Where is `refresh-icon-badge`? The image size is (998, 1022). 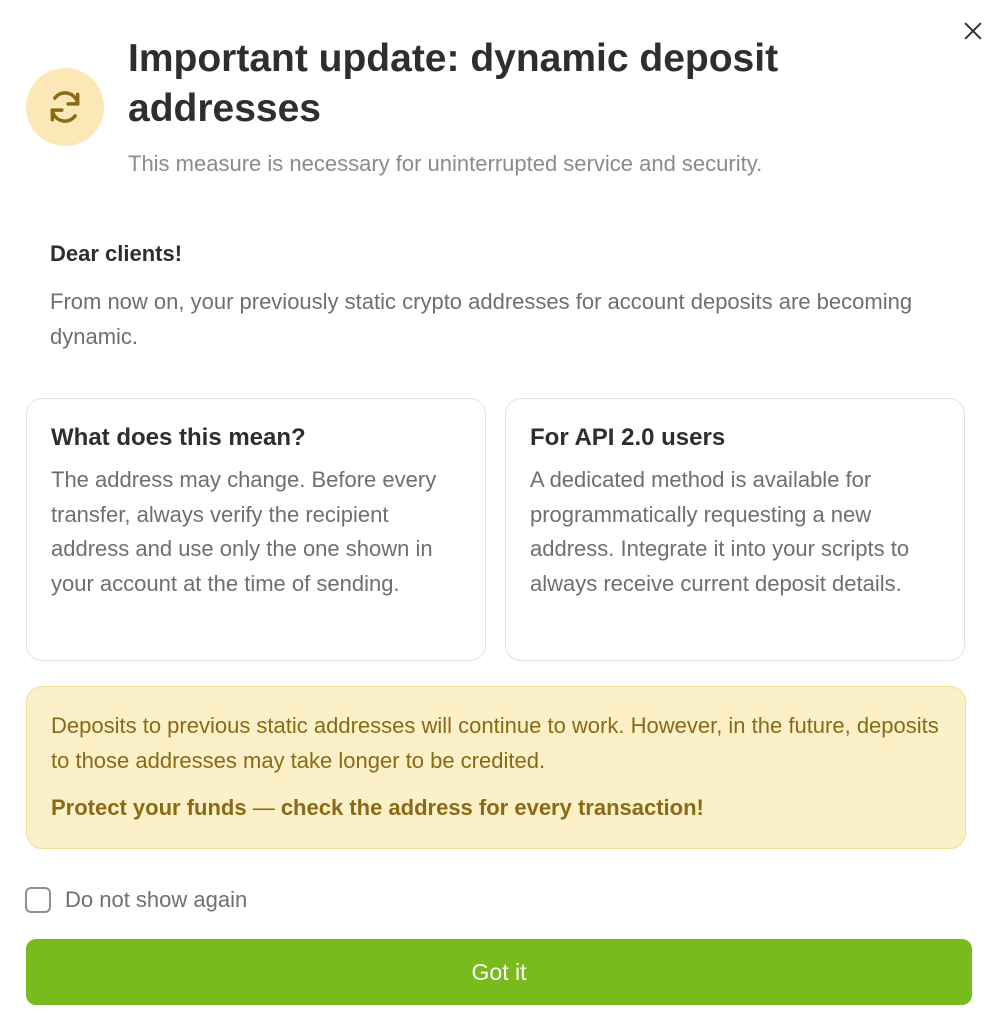
refresh-icon-badge is located at coordinates (65, 107).